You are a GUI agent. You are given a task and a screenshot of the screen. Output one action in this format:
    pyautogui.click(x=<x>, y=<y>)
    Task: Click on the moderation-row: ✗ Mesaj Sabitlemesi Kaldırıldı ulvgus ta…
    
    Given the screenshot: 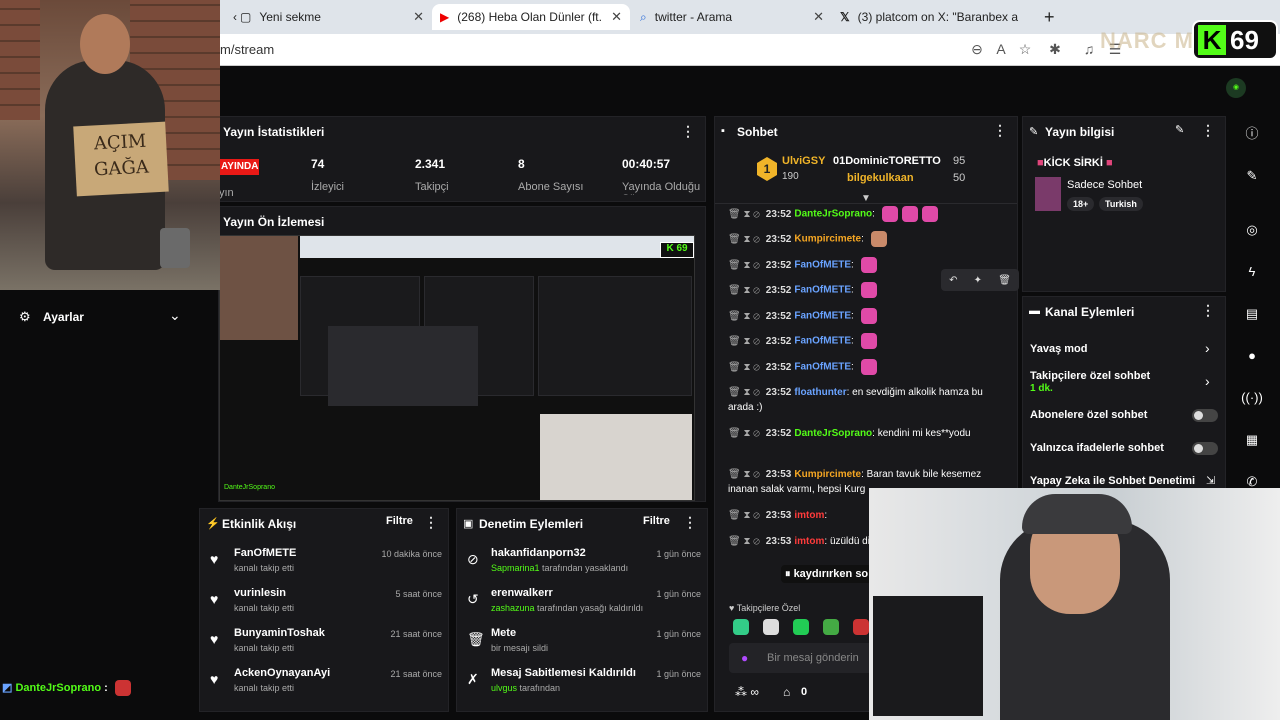 What is the action you would take?
    pyautogui.click(x=579, y=687)
    